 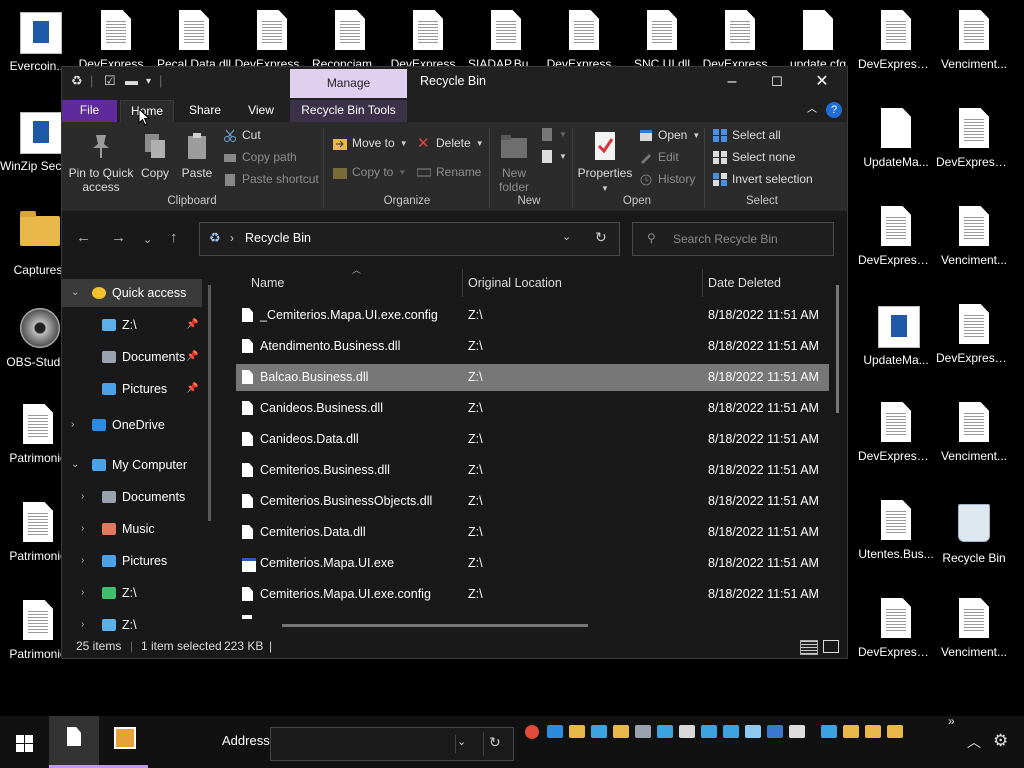 What do you see at coordinates (532, 532) in the screenshot?
I see `file-row: Cemiterios.Data.dll Z:\ 8/18/2022 11:51 AM` at bounding box center [532, 532].